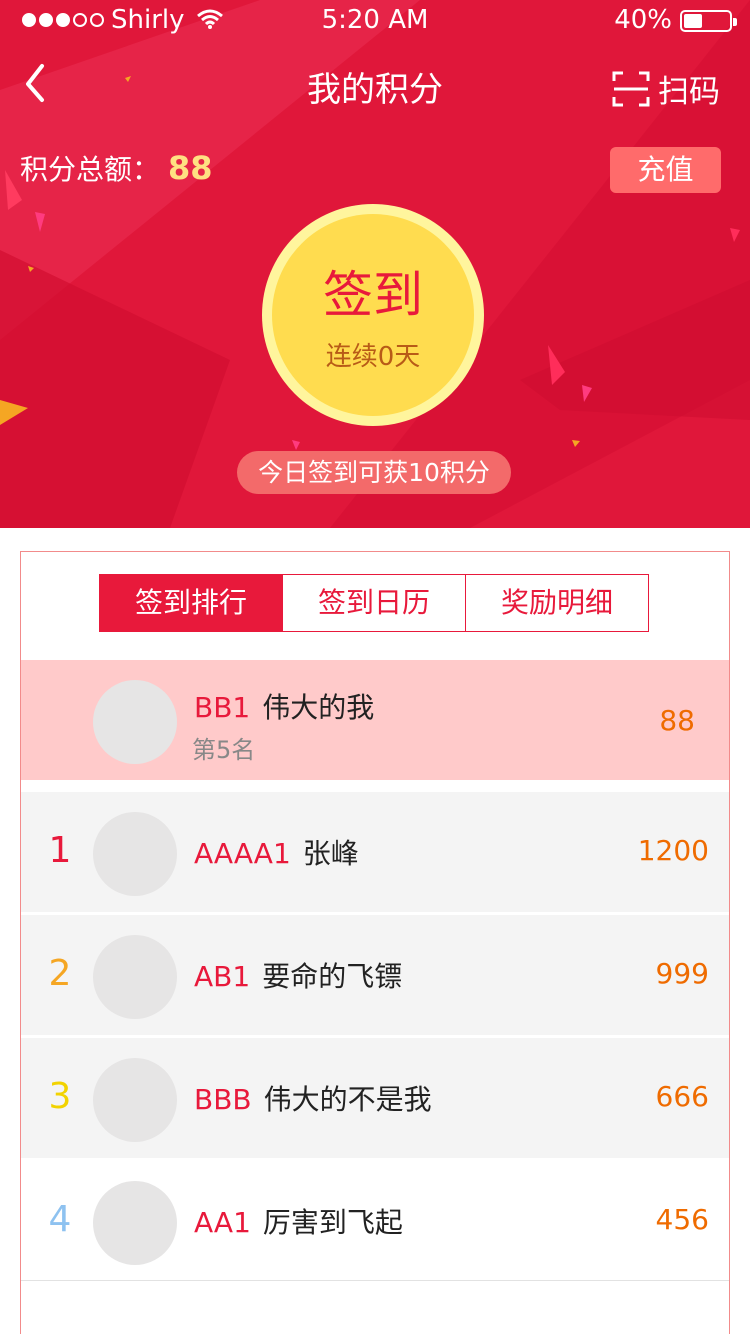  I want to click on user-score: 1200, so click(673, 850).